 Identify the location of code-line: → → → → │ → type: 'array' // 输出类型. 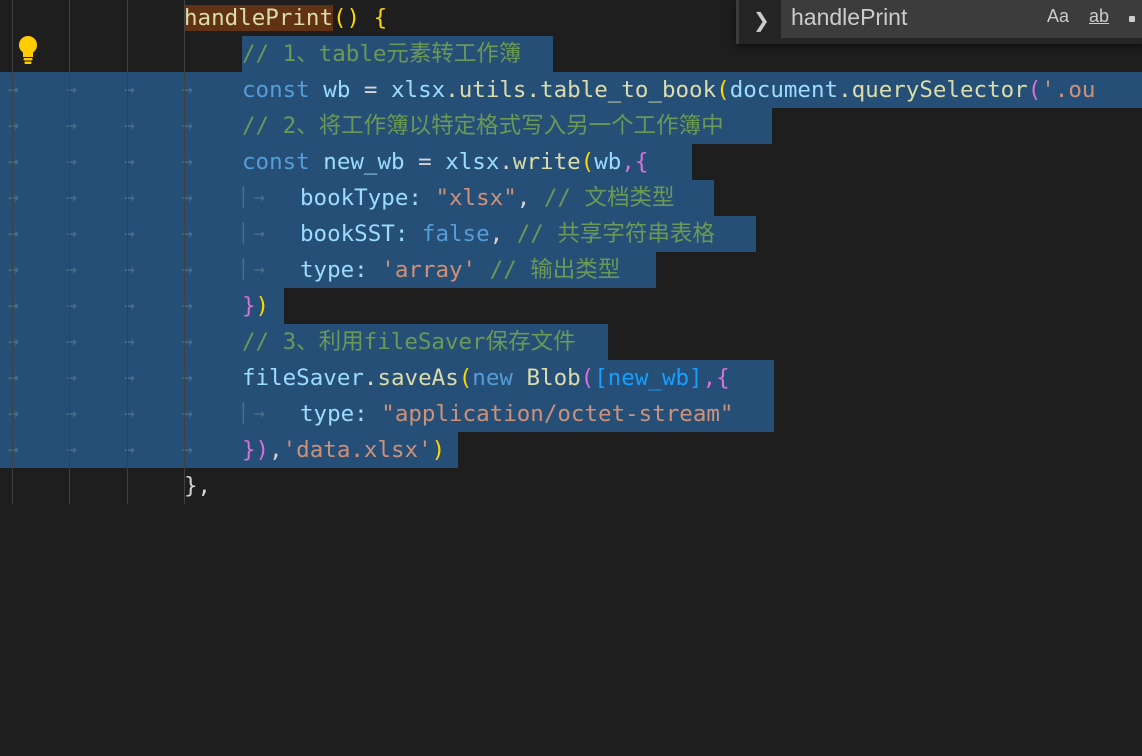
(571, 270).